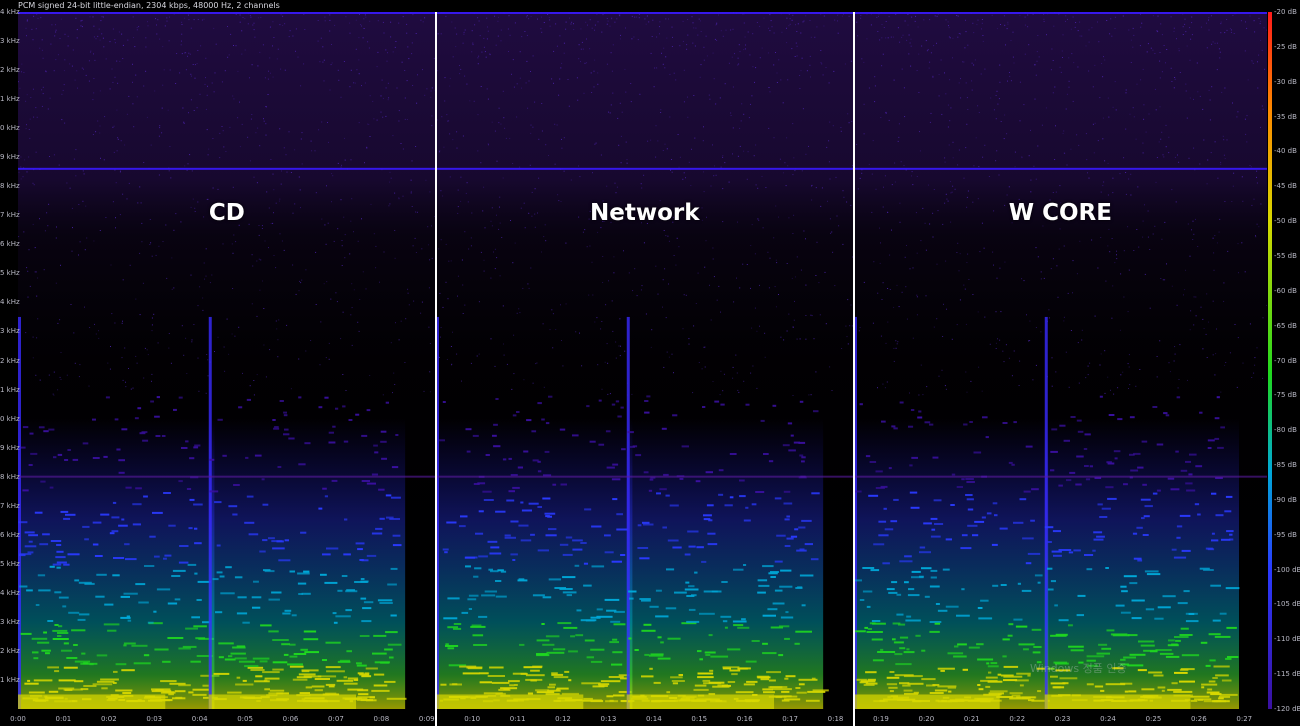 This screenshot has width=1300, height=726. Describe the element at coordinates (835, 719) in the screenshot. I see `x-tick-label: 0:18` at that location.